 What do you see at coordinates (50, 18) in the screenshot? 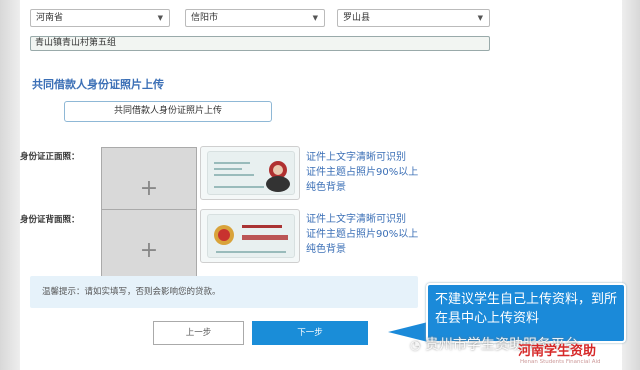
I see `province-value: 河南省` at bounding box center [50, 18].